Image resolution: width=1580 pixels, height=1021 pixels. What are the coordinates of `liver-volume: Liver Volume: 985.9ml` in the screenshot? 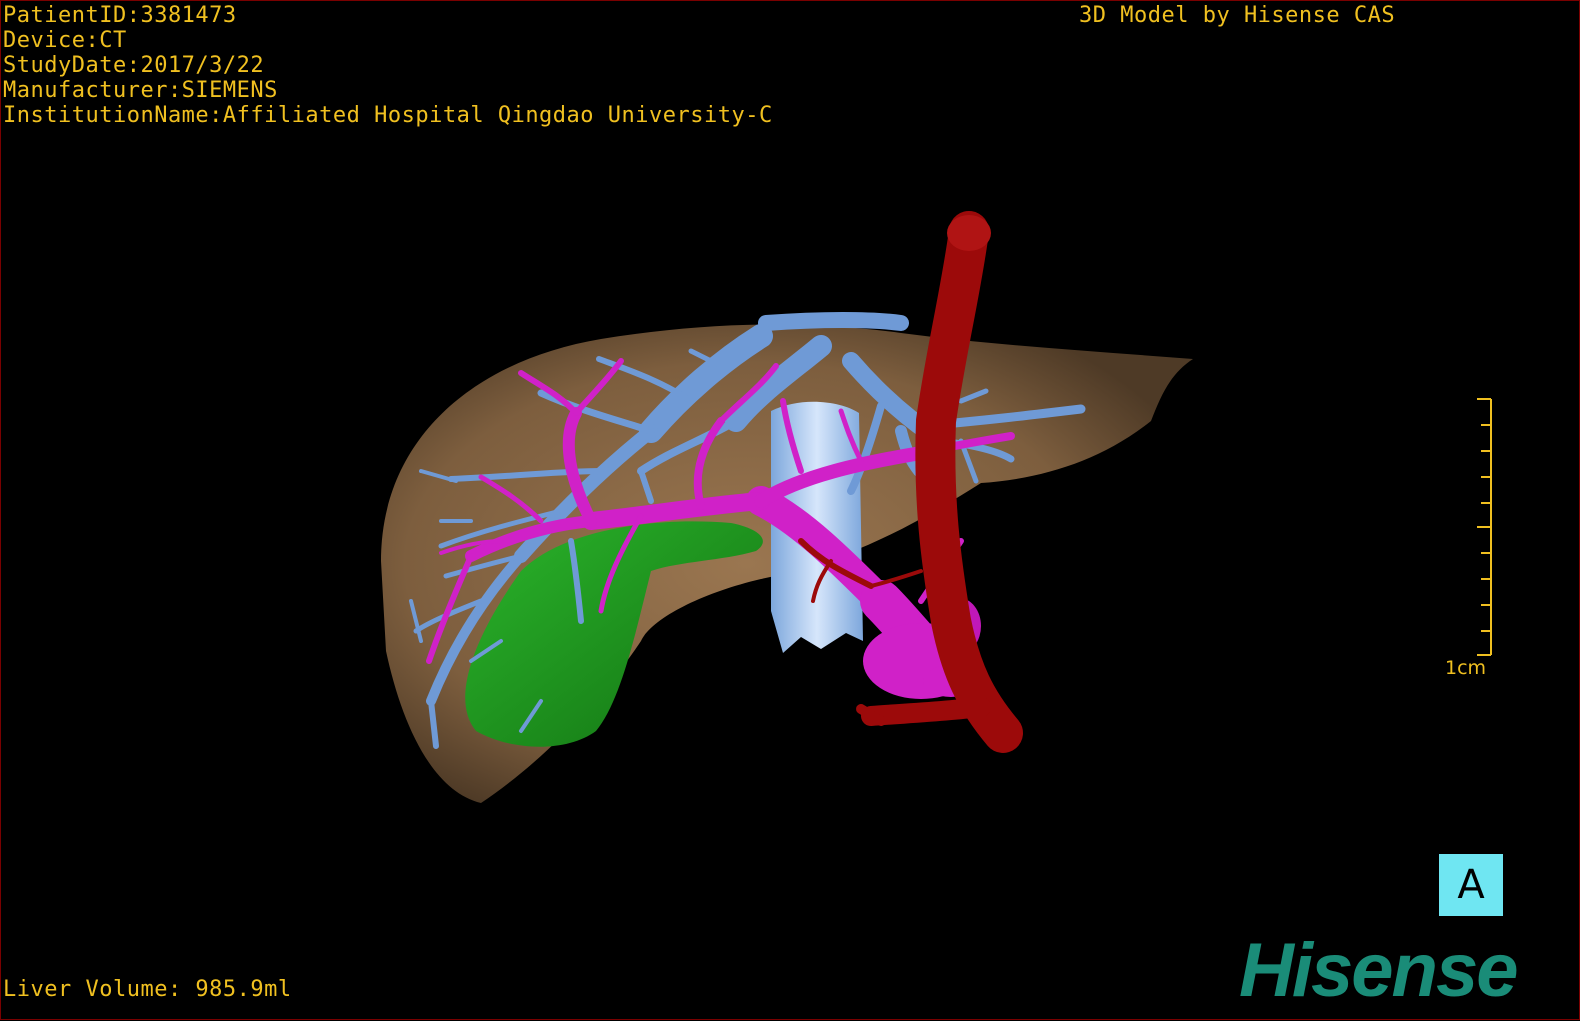 It's located at (147, 989).